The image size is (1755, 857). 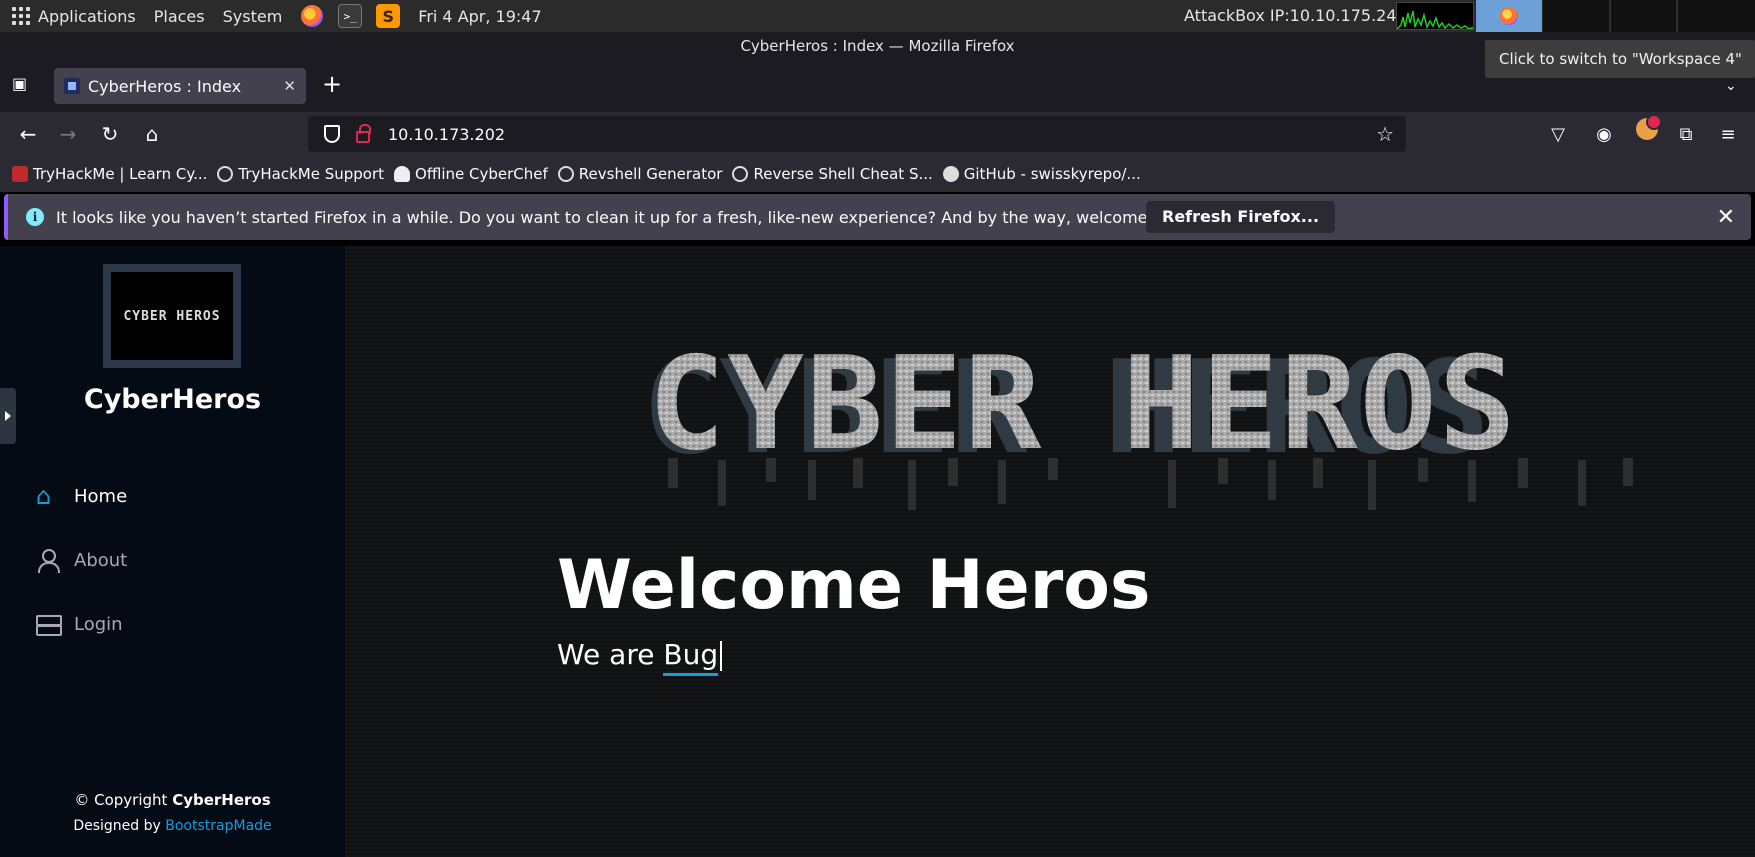 I want to click on close-tab-icon: ✕, so click(x=289, y=86).